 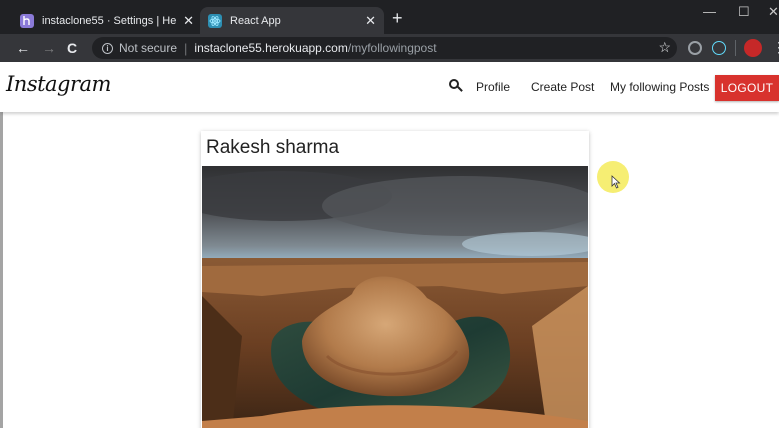 What do you see at coordinates (23, 48) in the screenshot?
I see `back-button: ←` at bounding box center [23, 48].